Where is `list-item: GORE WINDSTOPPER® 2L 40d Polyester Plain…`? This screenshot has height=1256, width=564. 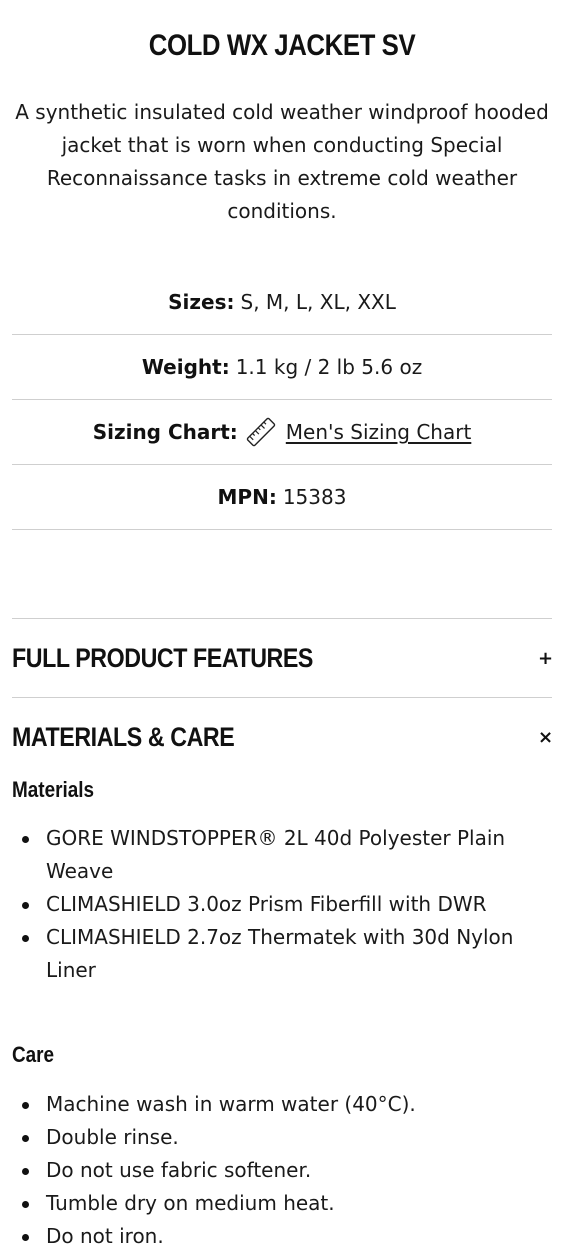
list-item: GORE WINDSTOPPER® 2L 40d Polyester Plain… is located at coordinates (282, 855).